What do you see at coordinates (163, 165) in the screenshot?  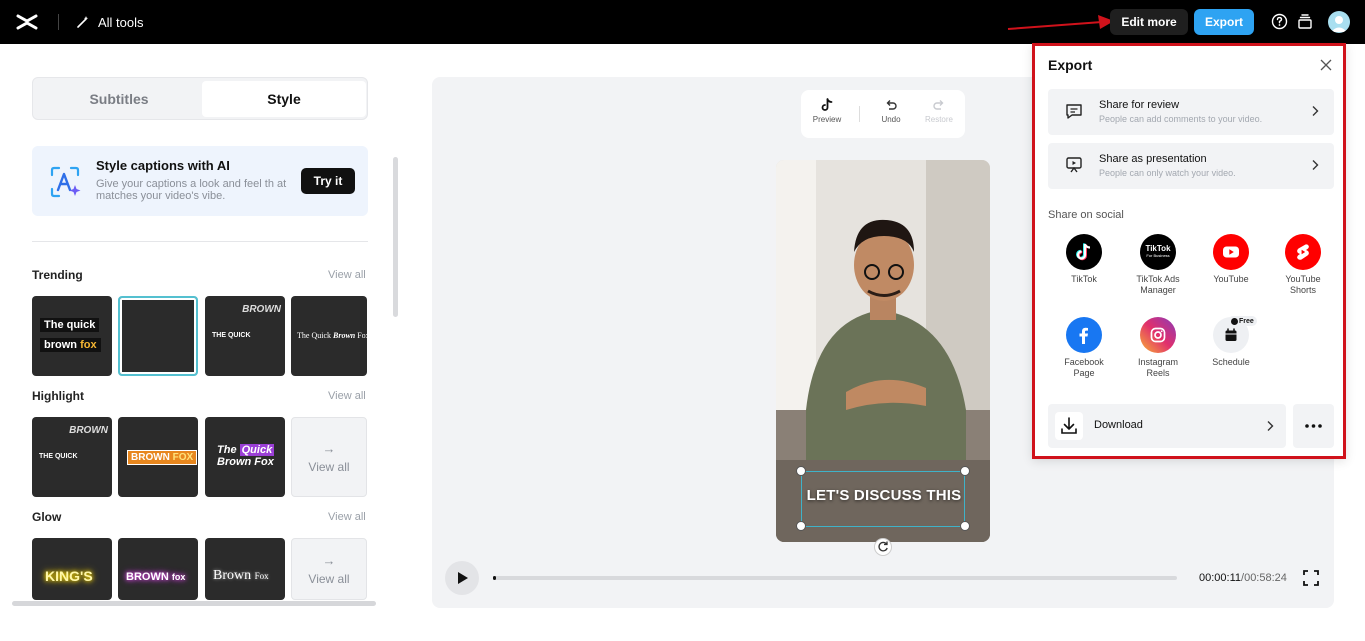 I see `ai-card-title: Style captions with AI` at bounding box center [163, 165].